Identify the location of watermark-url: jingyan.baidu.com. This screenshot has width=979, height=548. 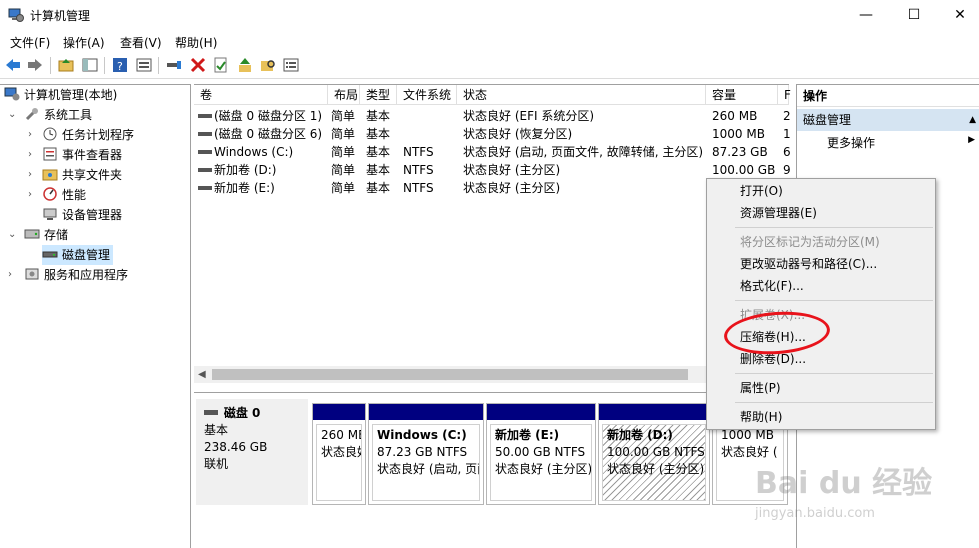
(815, 513).